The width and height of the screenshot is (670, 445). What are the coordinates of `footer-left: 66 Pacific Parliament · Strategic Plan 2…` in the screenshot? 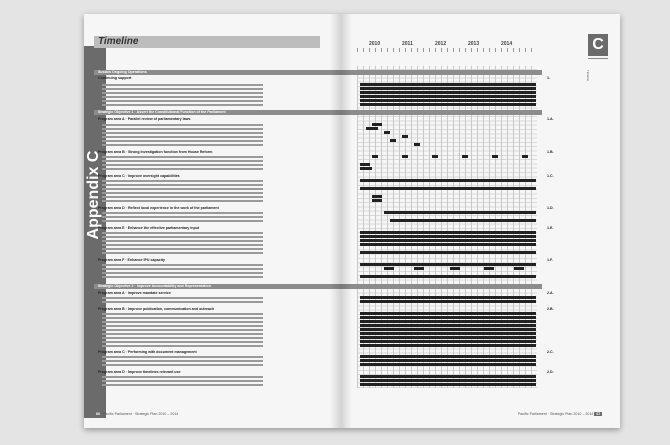 It's located at (136, 414).